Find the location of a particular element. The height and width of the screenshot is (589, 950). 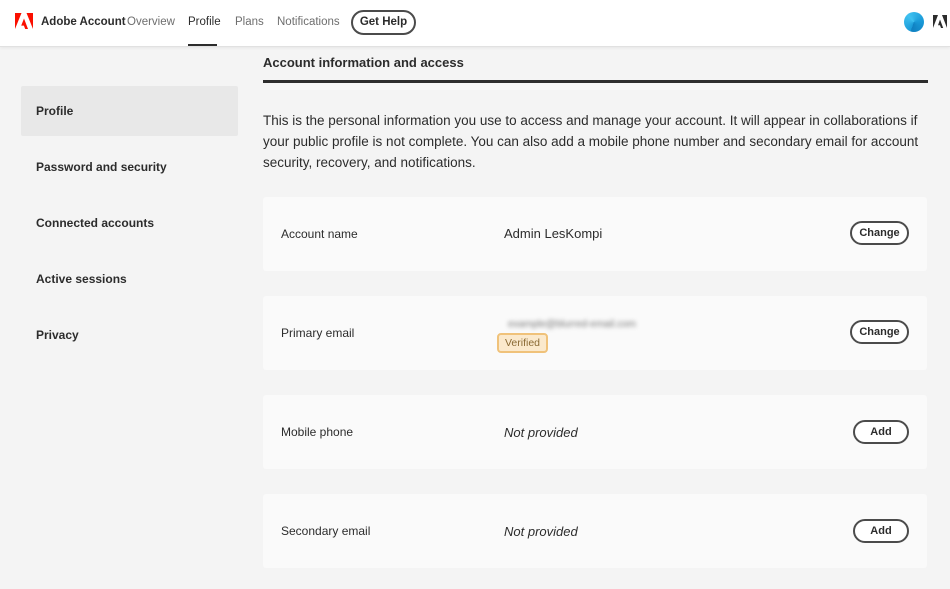

row-label: Mobile phone is located at coordinates (317, 432).